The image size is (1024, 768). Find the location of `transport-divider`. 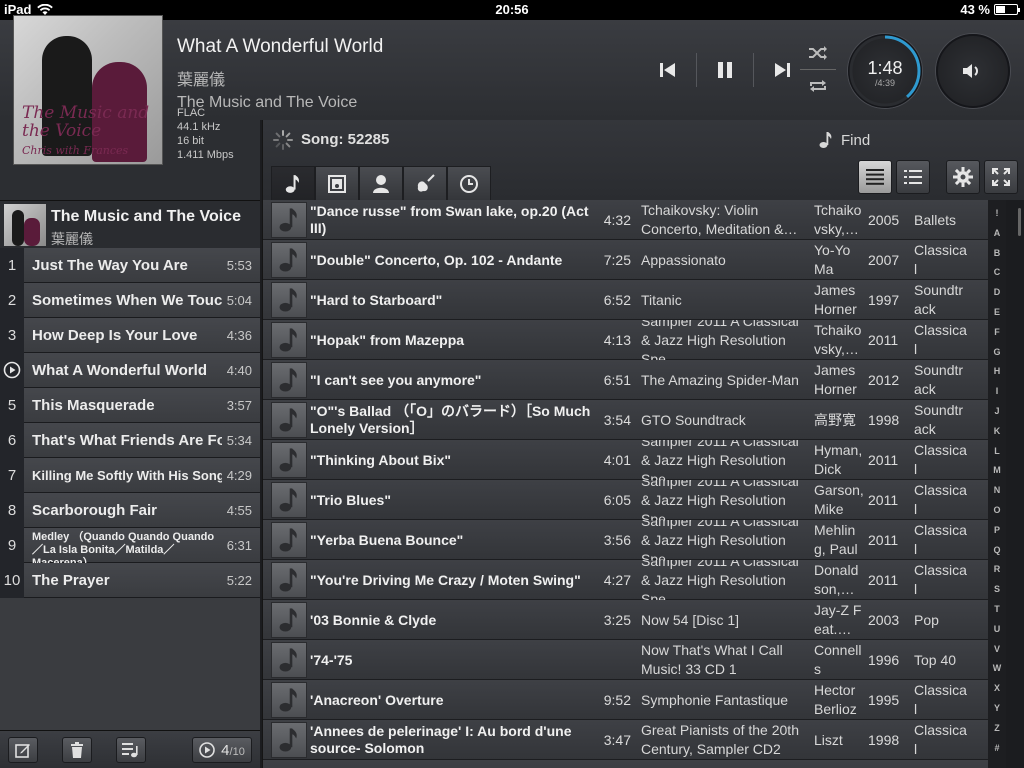

transport-divider is located at coordinates (696, 70).